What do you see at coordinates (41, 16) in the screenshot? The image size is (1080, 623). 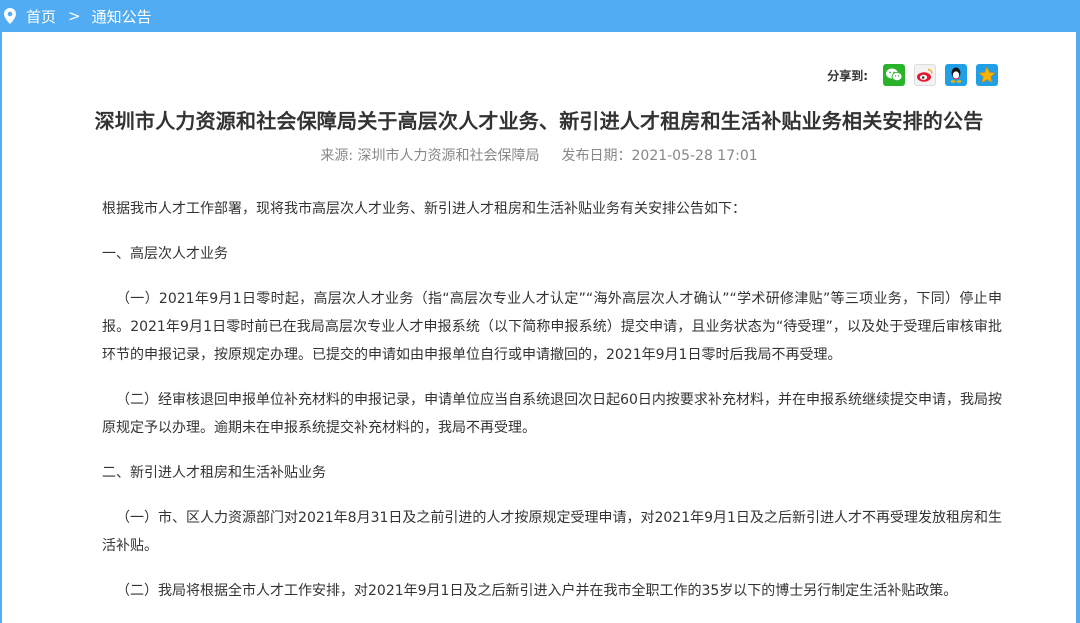 I see `breadcrumb-home-link: 首页` at bounding box center [41, 16].